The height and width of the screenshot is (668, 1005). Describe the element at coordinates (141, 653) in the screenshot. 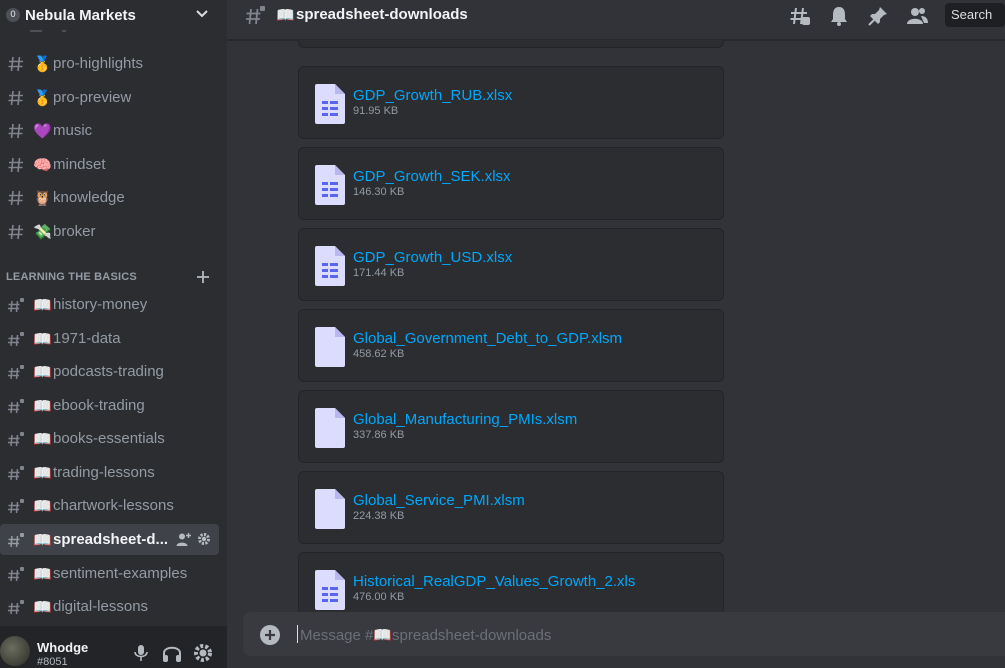

I see `microphone-icon` at that location.